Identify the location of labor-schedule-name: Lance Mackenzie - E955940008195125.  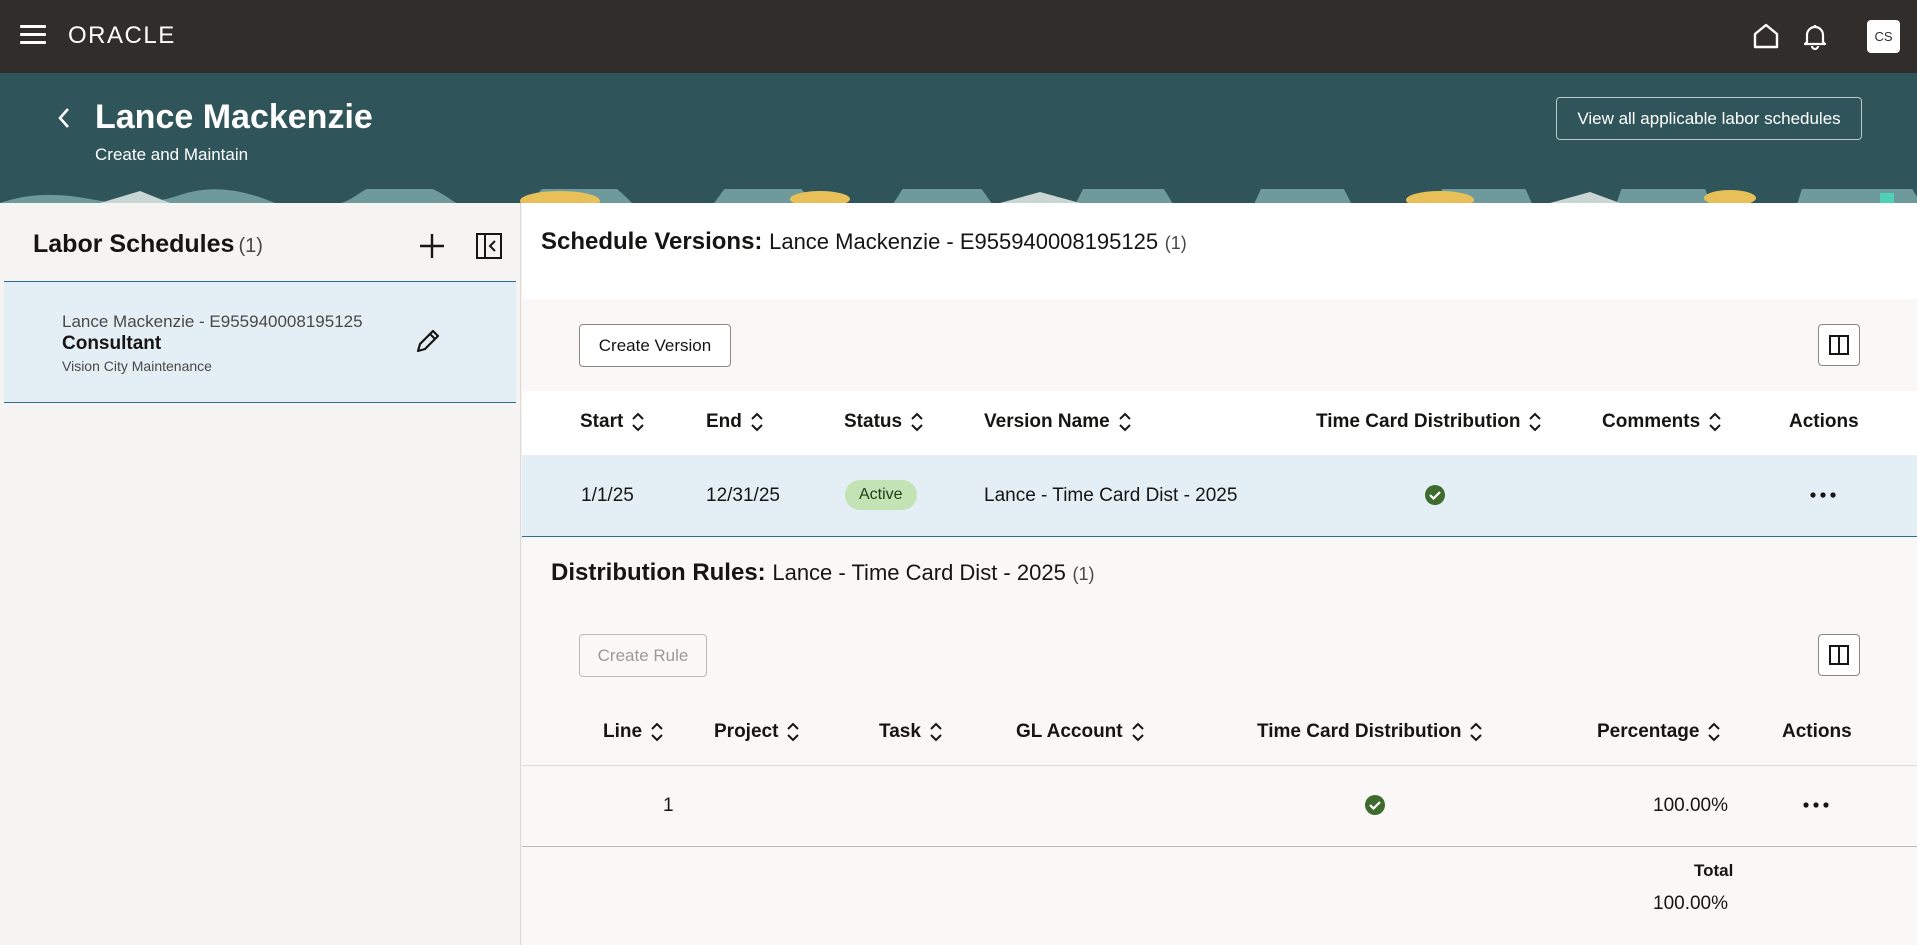
(212, 321).